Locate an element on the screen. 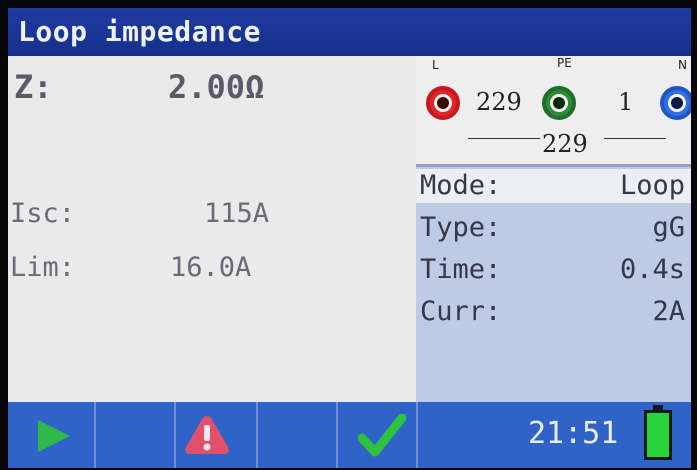  warning-icon is located at coordinates (207, 435).